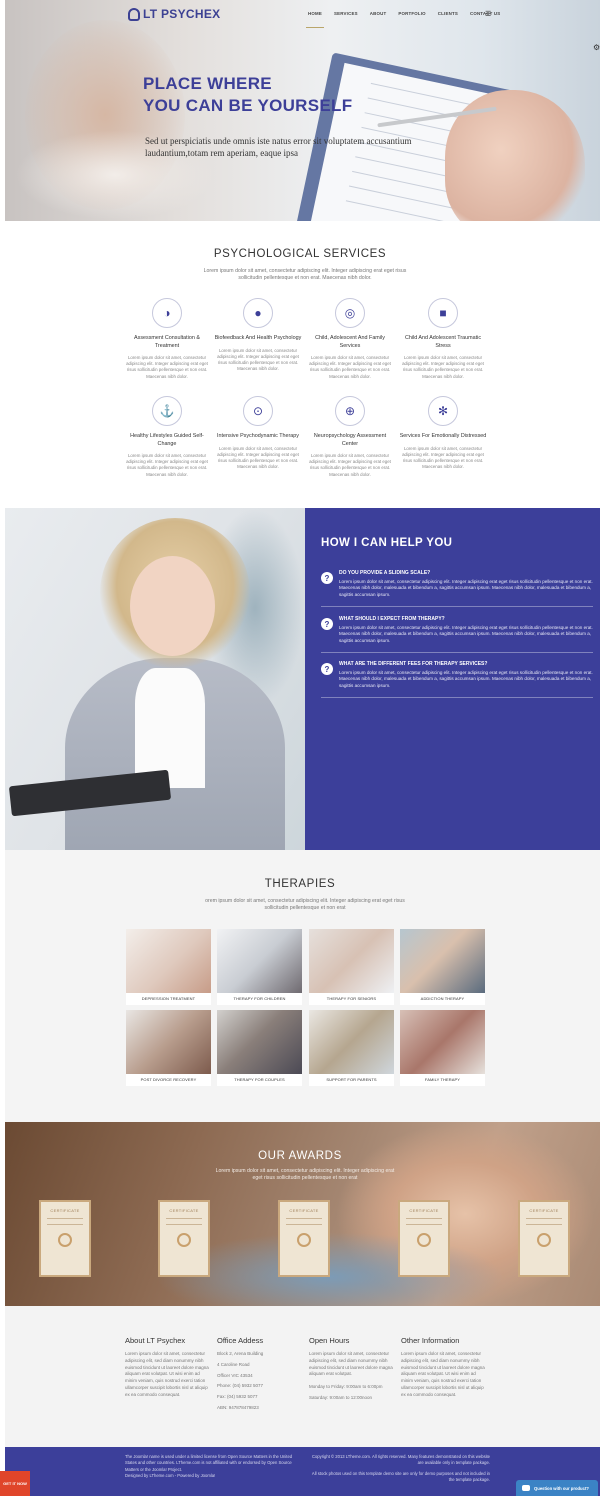  What do you see at coordinates (302, 1376) in the screenshot?
I see `footer-info` at bounding box center [302, 1376].